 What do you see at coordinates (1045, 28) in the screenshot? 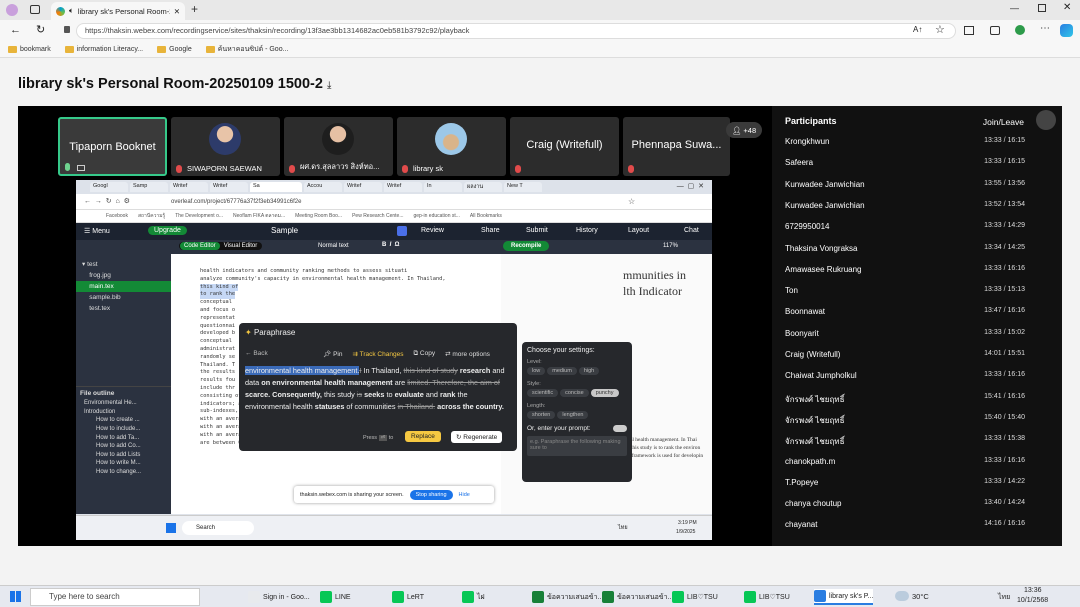
I see `more-options-icon: ⋯` at bounding box center [1045, 28].